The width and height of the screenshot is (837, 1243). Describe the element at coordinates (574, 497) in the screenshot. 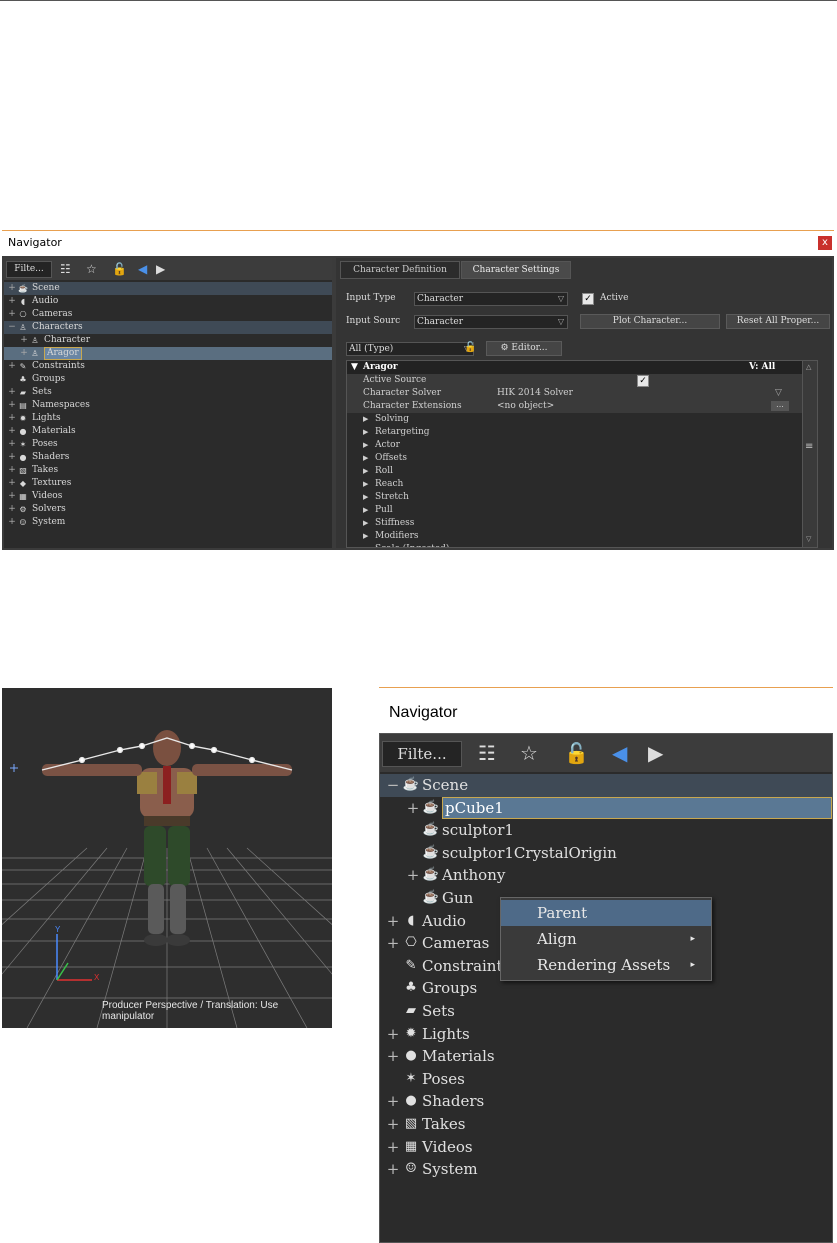

I see `property-group-row: ▶ Stretch` at that location.